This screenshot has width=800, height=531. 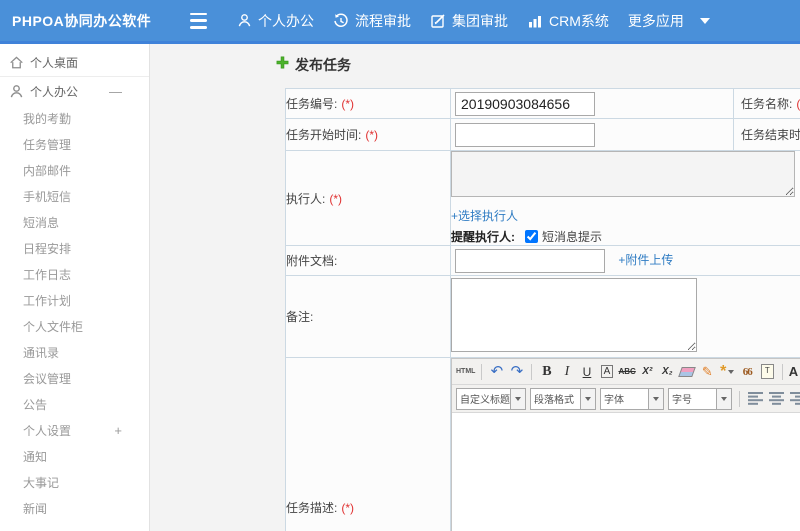 I want to click on sidebar-item-5: 手机短信, so click(x=74, y=196).